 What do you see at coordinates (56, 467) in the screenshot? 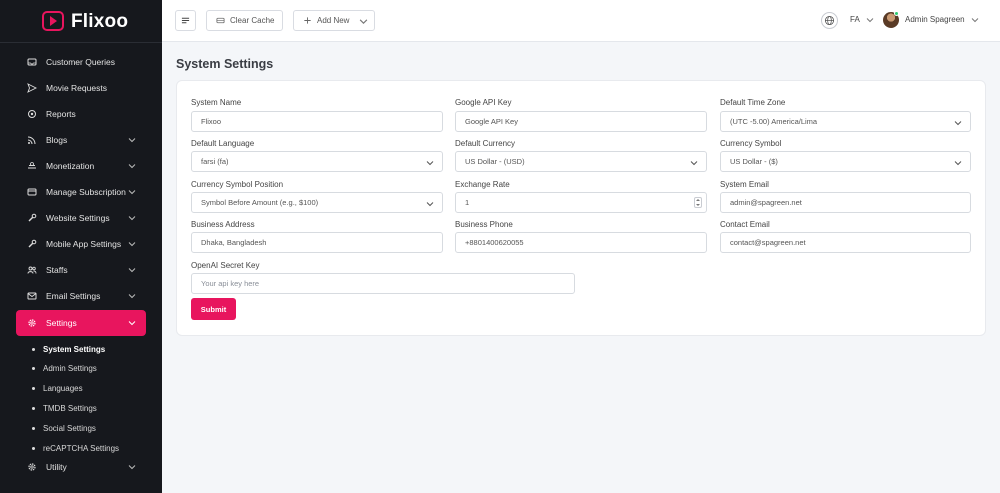
I see `sidebar-item-label: Utility` at bounding box center [56, 467].